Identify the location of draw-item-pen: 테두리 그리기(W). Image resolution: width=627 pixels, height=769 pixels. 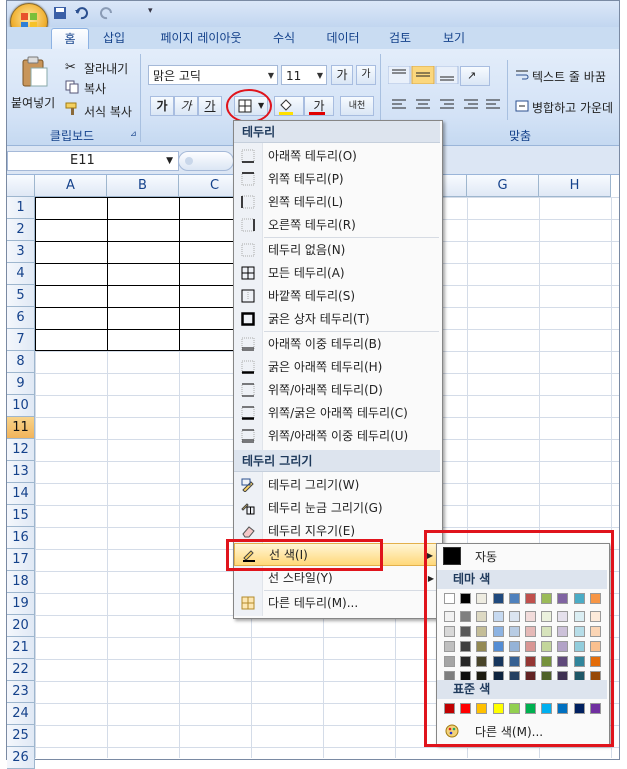
(337, 485).